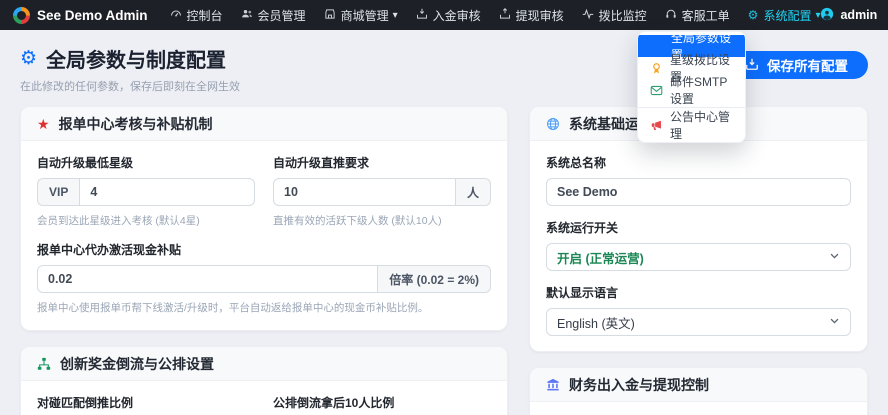  I want to click on field-default-language: 默认显示语言 English (英文), so click(698, 310).